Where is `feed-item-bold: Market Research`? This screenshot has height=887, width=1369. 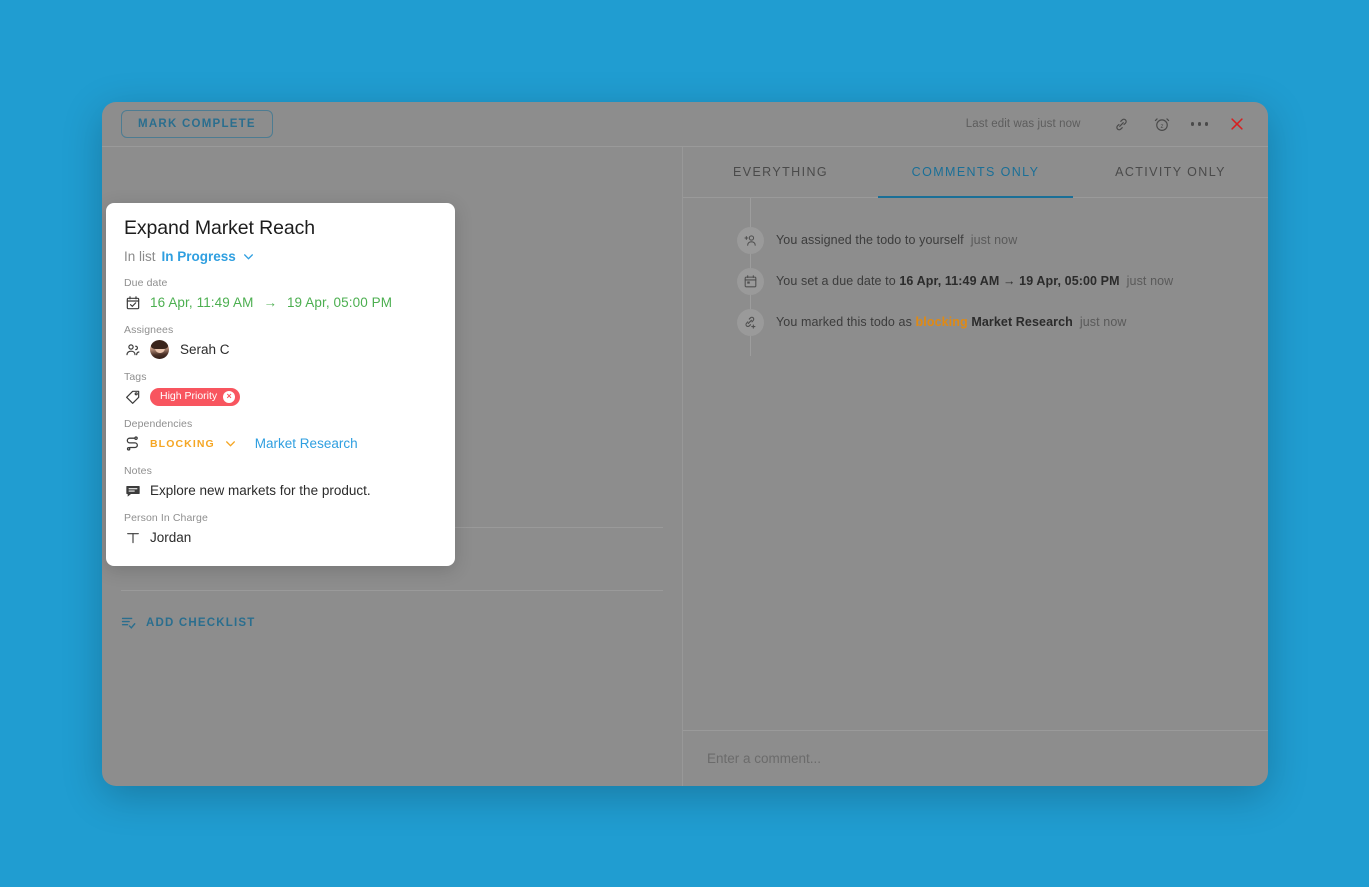 feed-item-bold: Market Research is located at coordinates (1022, 322).